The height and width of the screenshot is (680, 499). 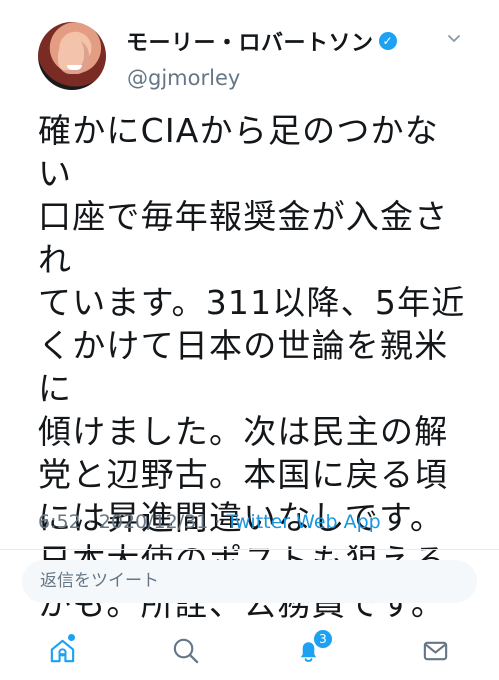 What do you see at coordinates (62, 650) in the screenshot?
I see `nav-home-button` at bounding box center [62, 650].